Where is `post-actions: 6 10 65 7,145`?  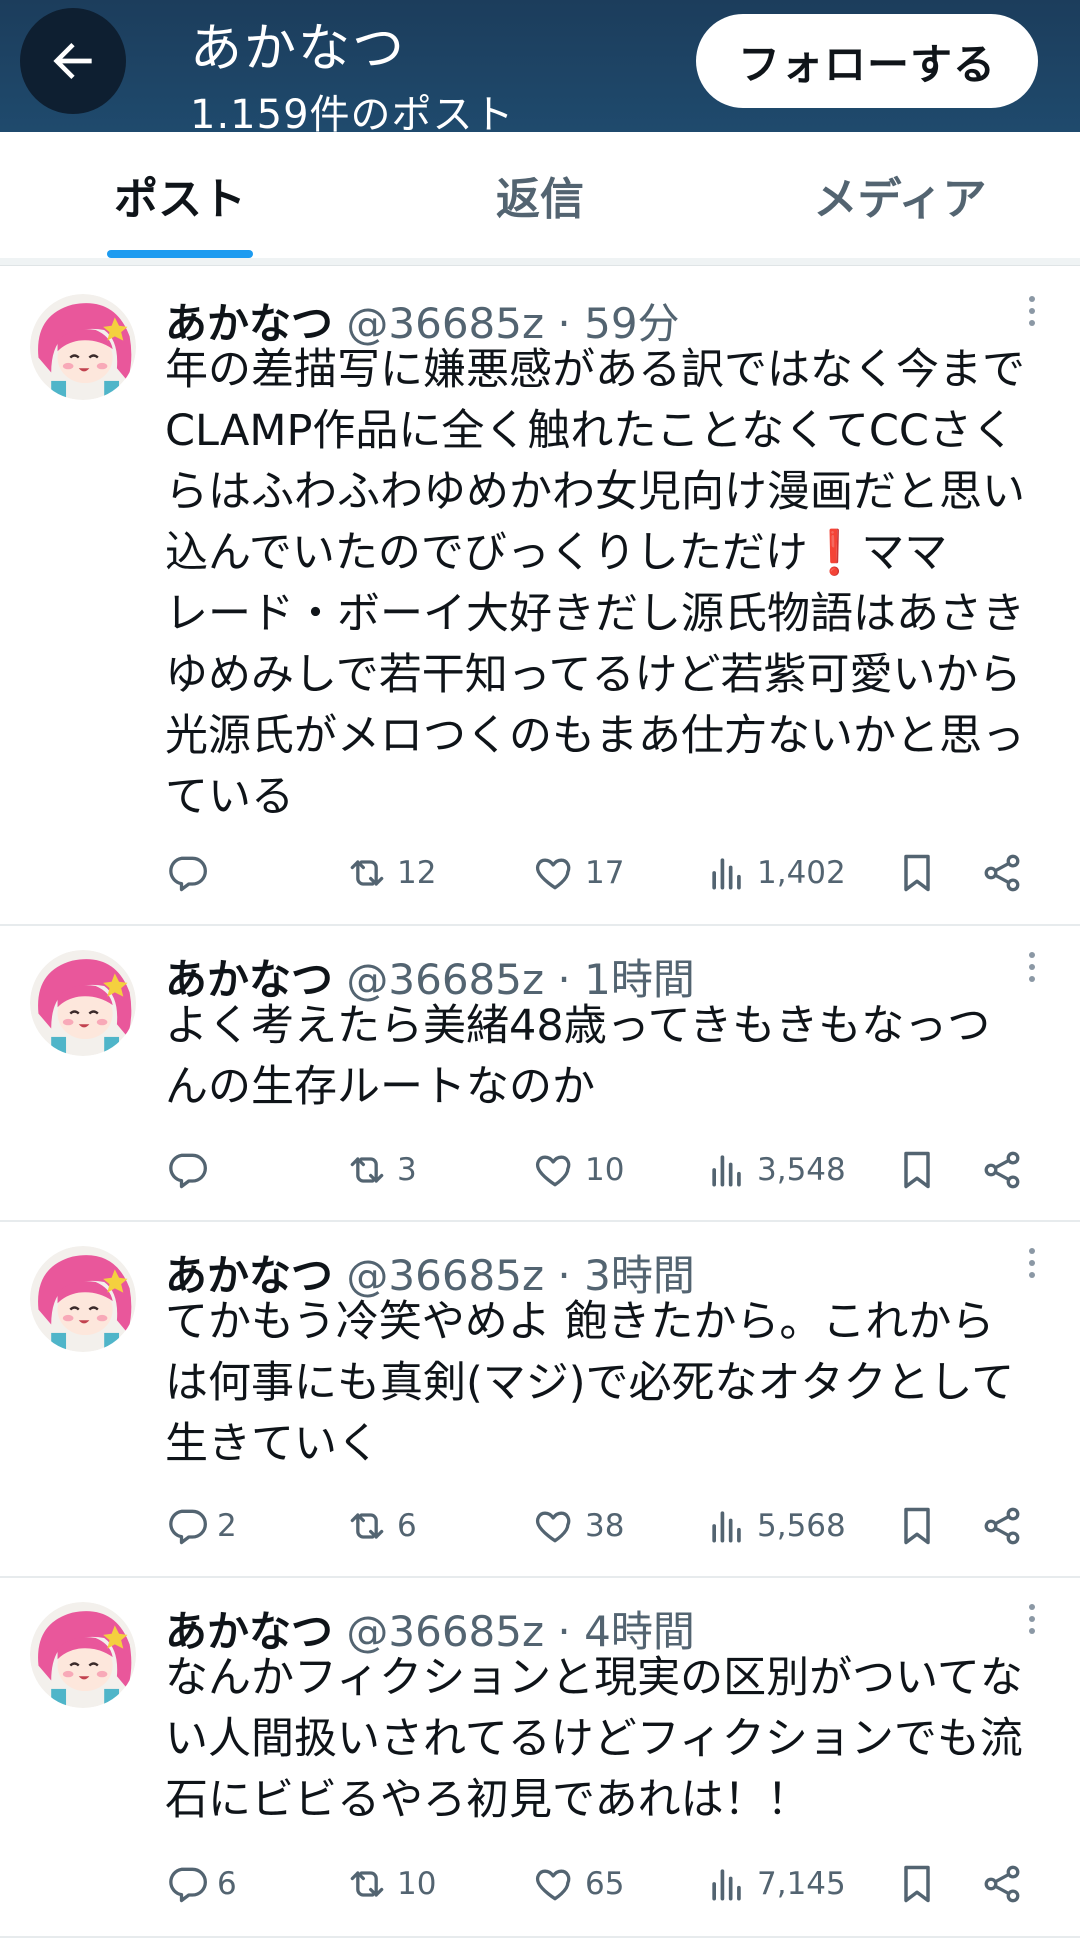 post-actions: 6 10 65 7,145 is located at coordinates (605, 1884).